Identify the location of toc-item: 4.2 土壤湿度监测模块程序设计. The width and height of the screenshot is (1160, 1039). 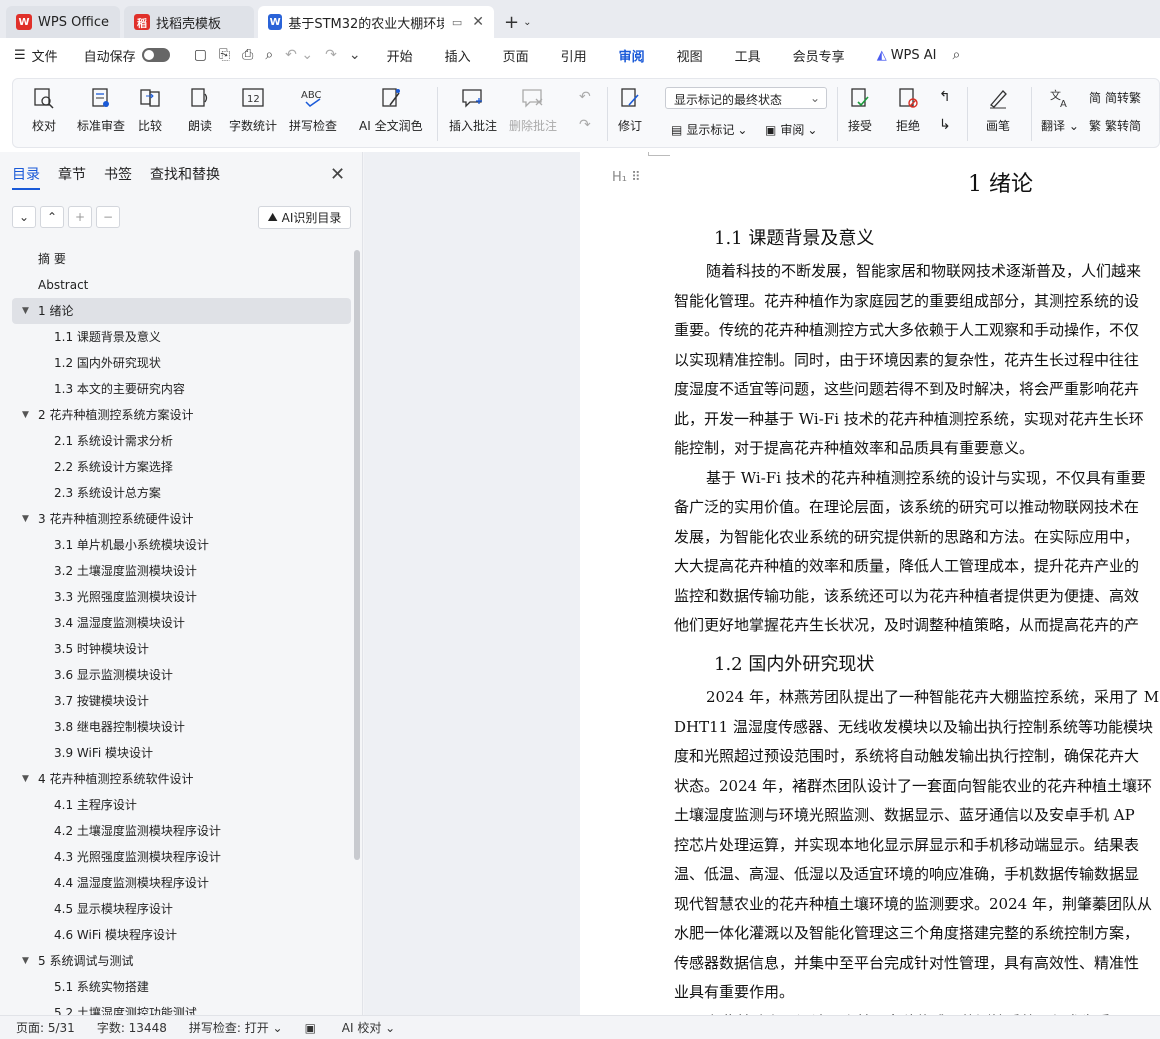
(181, 831).